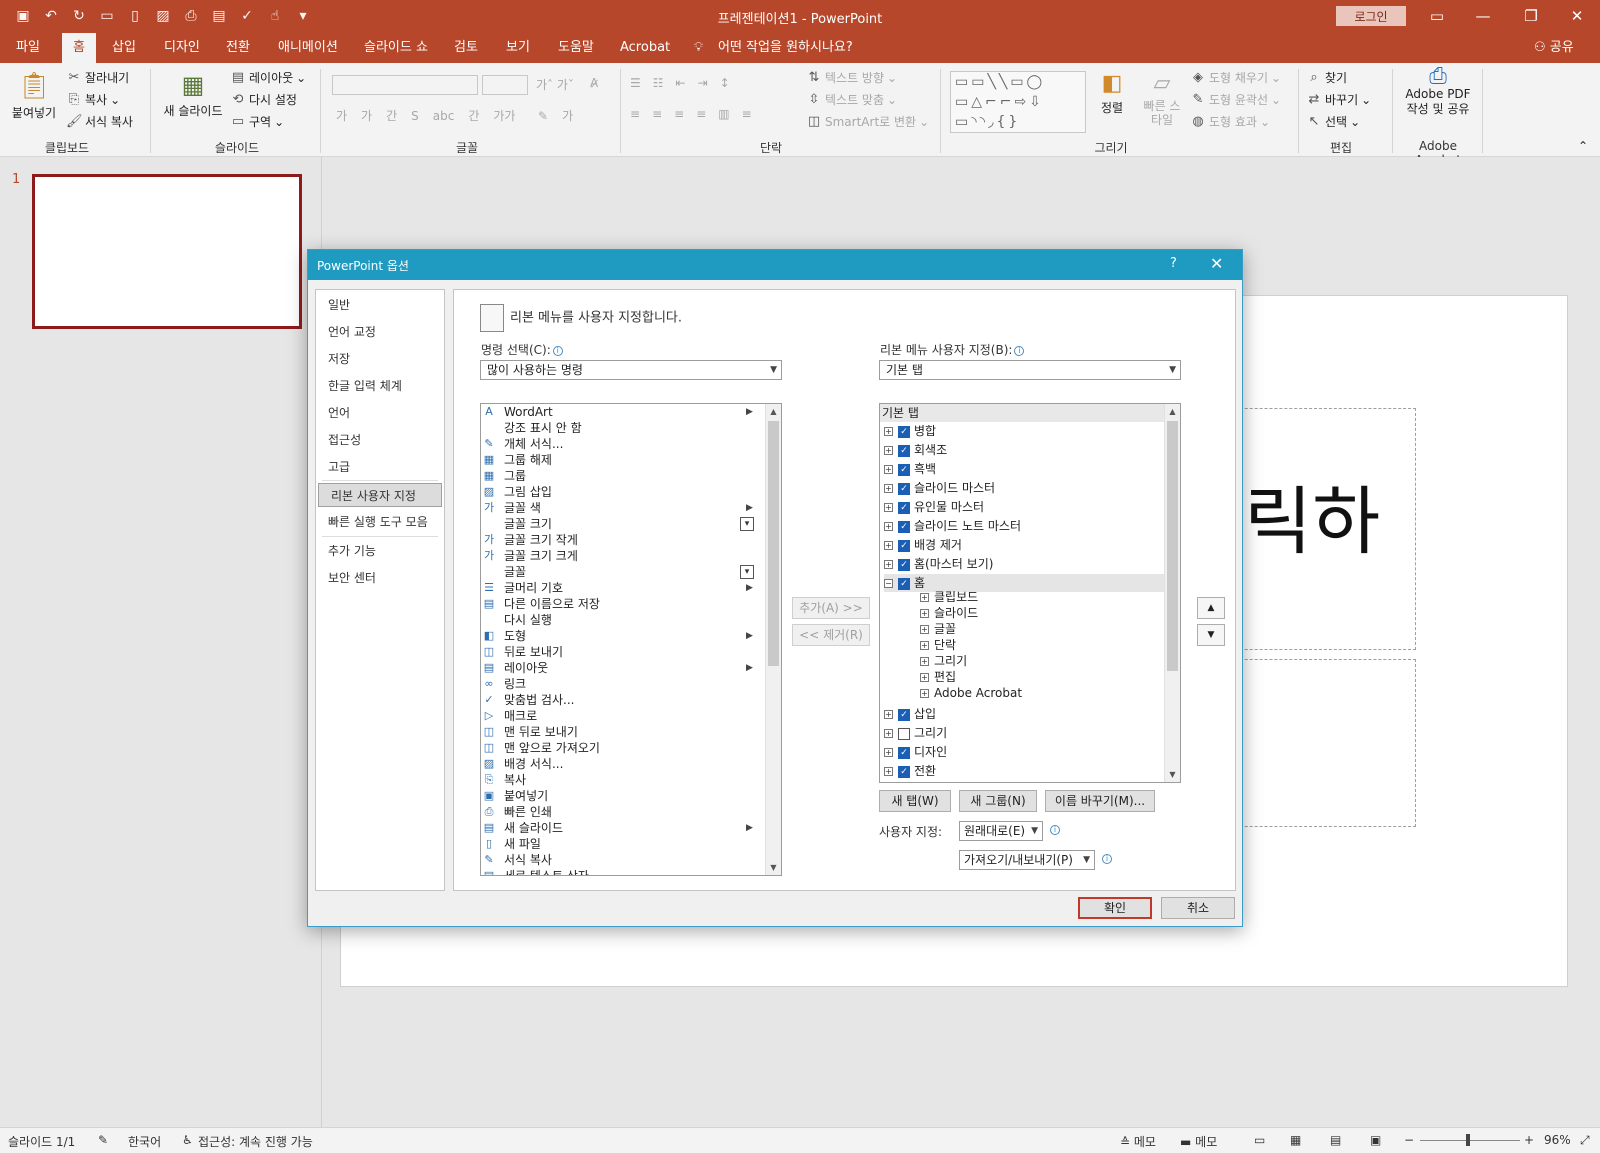  Describe the element at coordinates (1024, 733) in the screenshot. I see `tree-node: + ✓ 그리기` at that location.